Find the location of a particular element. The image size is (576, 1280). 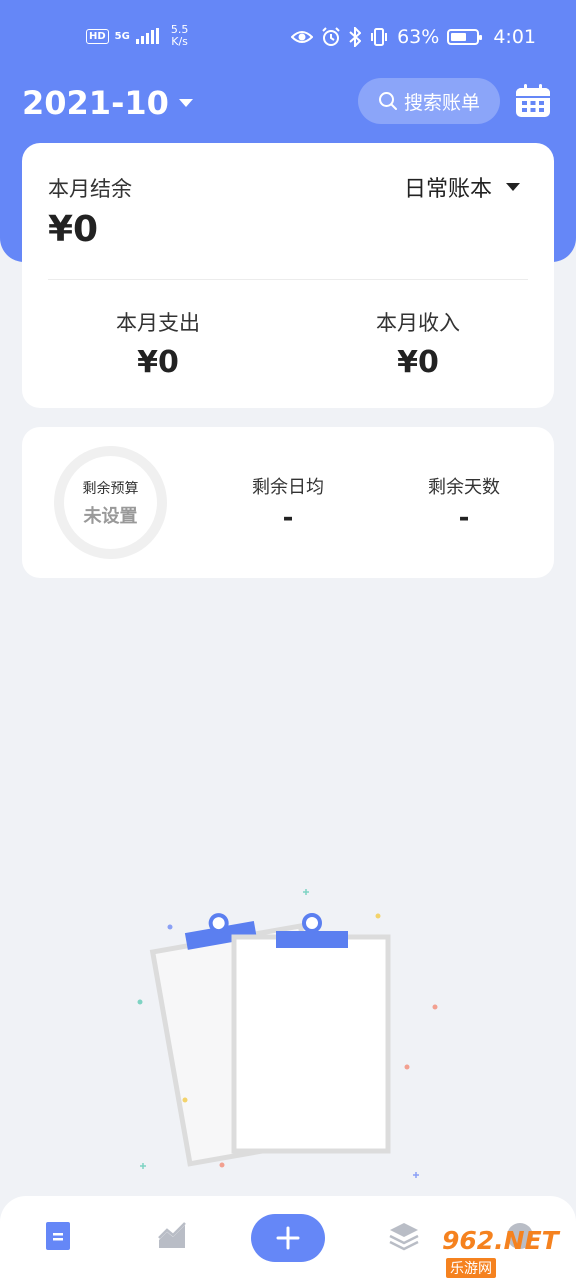

tab-assets is located at coordinates (404, 1236).